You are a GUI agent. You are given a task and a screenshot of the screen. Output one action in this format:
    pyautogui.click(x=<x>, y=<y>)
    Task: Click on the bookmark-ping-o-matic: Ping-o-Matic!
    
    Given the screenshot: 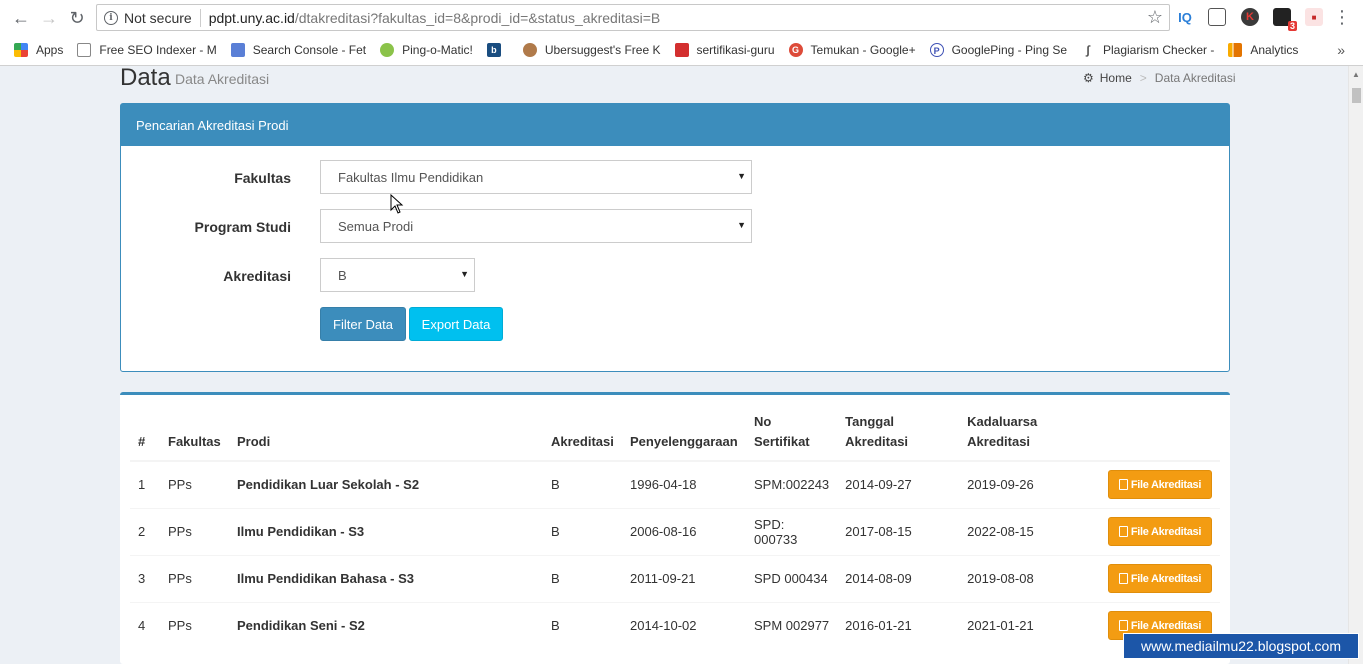 What is the action you would take?
    pyautogui.click(x=426, y=50)
    